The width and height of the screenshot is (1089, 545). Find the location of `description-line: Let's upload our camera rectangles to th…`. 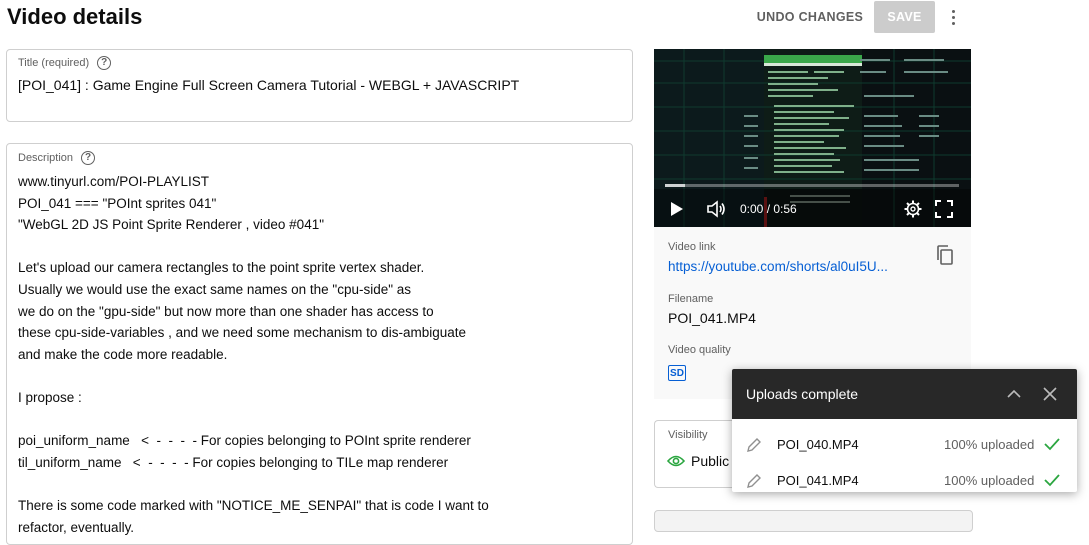

description-line: Let's upload our camera rectangles to th… is located at coordinates (221, 268).